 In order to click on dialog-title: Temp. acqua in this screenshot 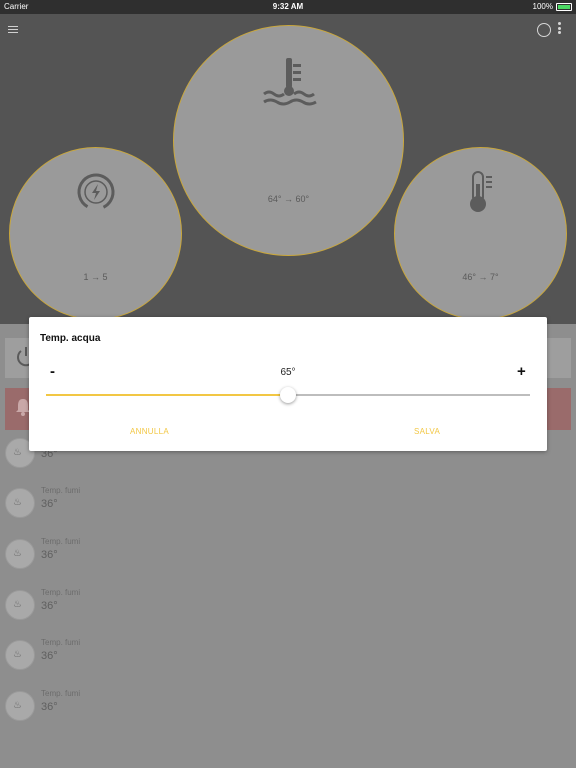, I will do `click(70, 338)`.